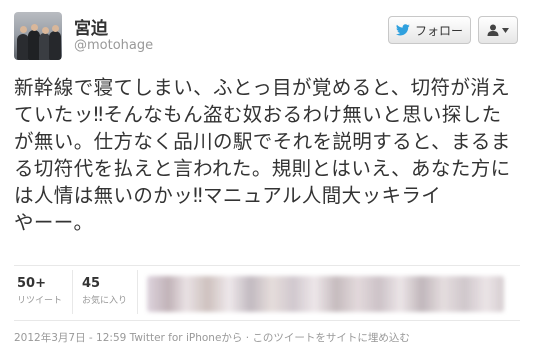 The height and width of the screenshot is (350, 534). Describe the element at coordinates (105, 301) in the screenshot. I see `favorites-label: お気に入り` at that location.